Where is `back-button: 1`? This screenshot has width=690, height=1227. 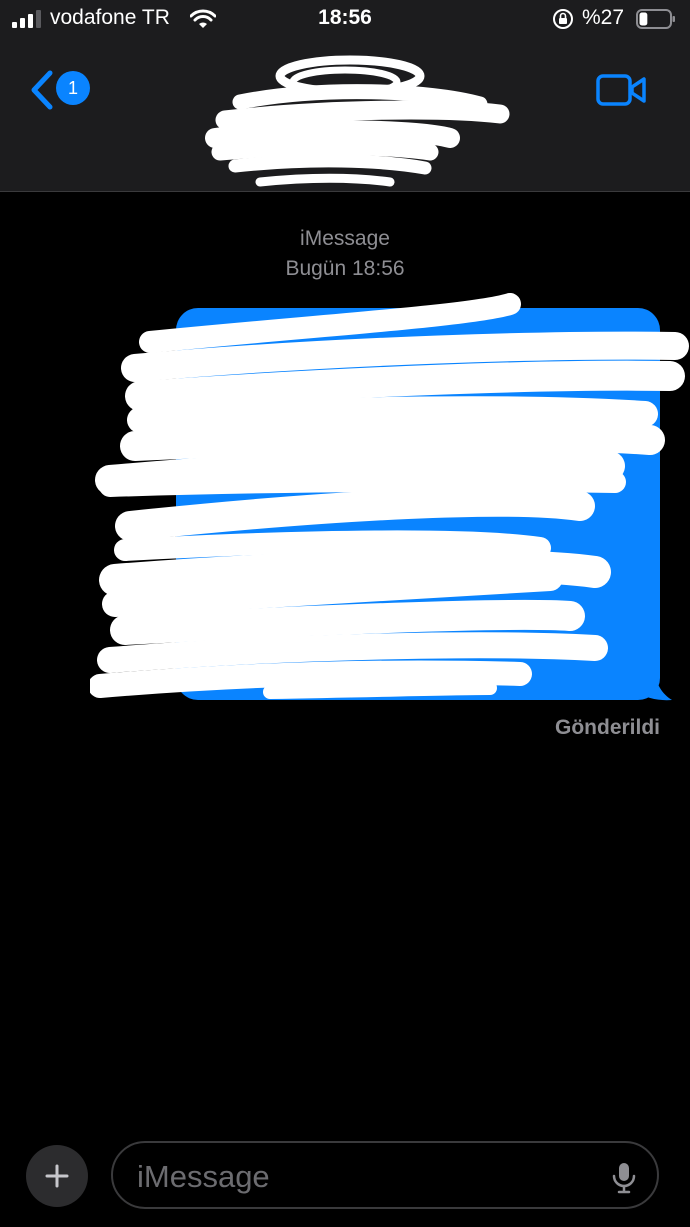 back-button: 1 is located at coordinates (61, 90).